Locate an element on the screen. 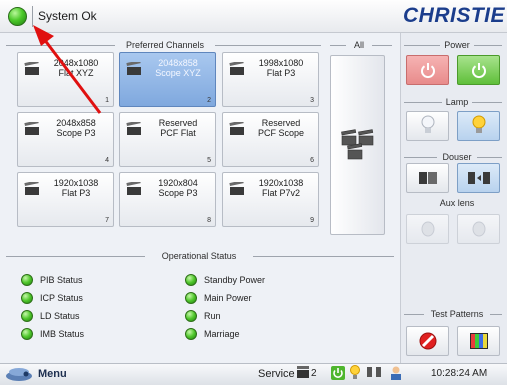 The image size is (507, 386). status-item: PIB Status is located at coordinates (52, 280).